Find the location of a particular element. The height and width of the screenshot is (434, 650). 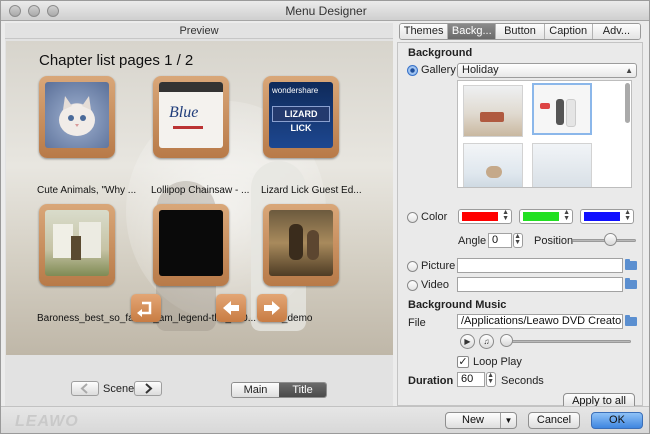

right-arrow-icon is located at coordinates (272, 308).